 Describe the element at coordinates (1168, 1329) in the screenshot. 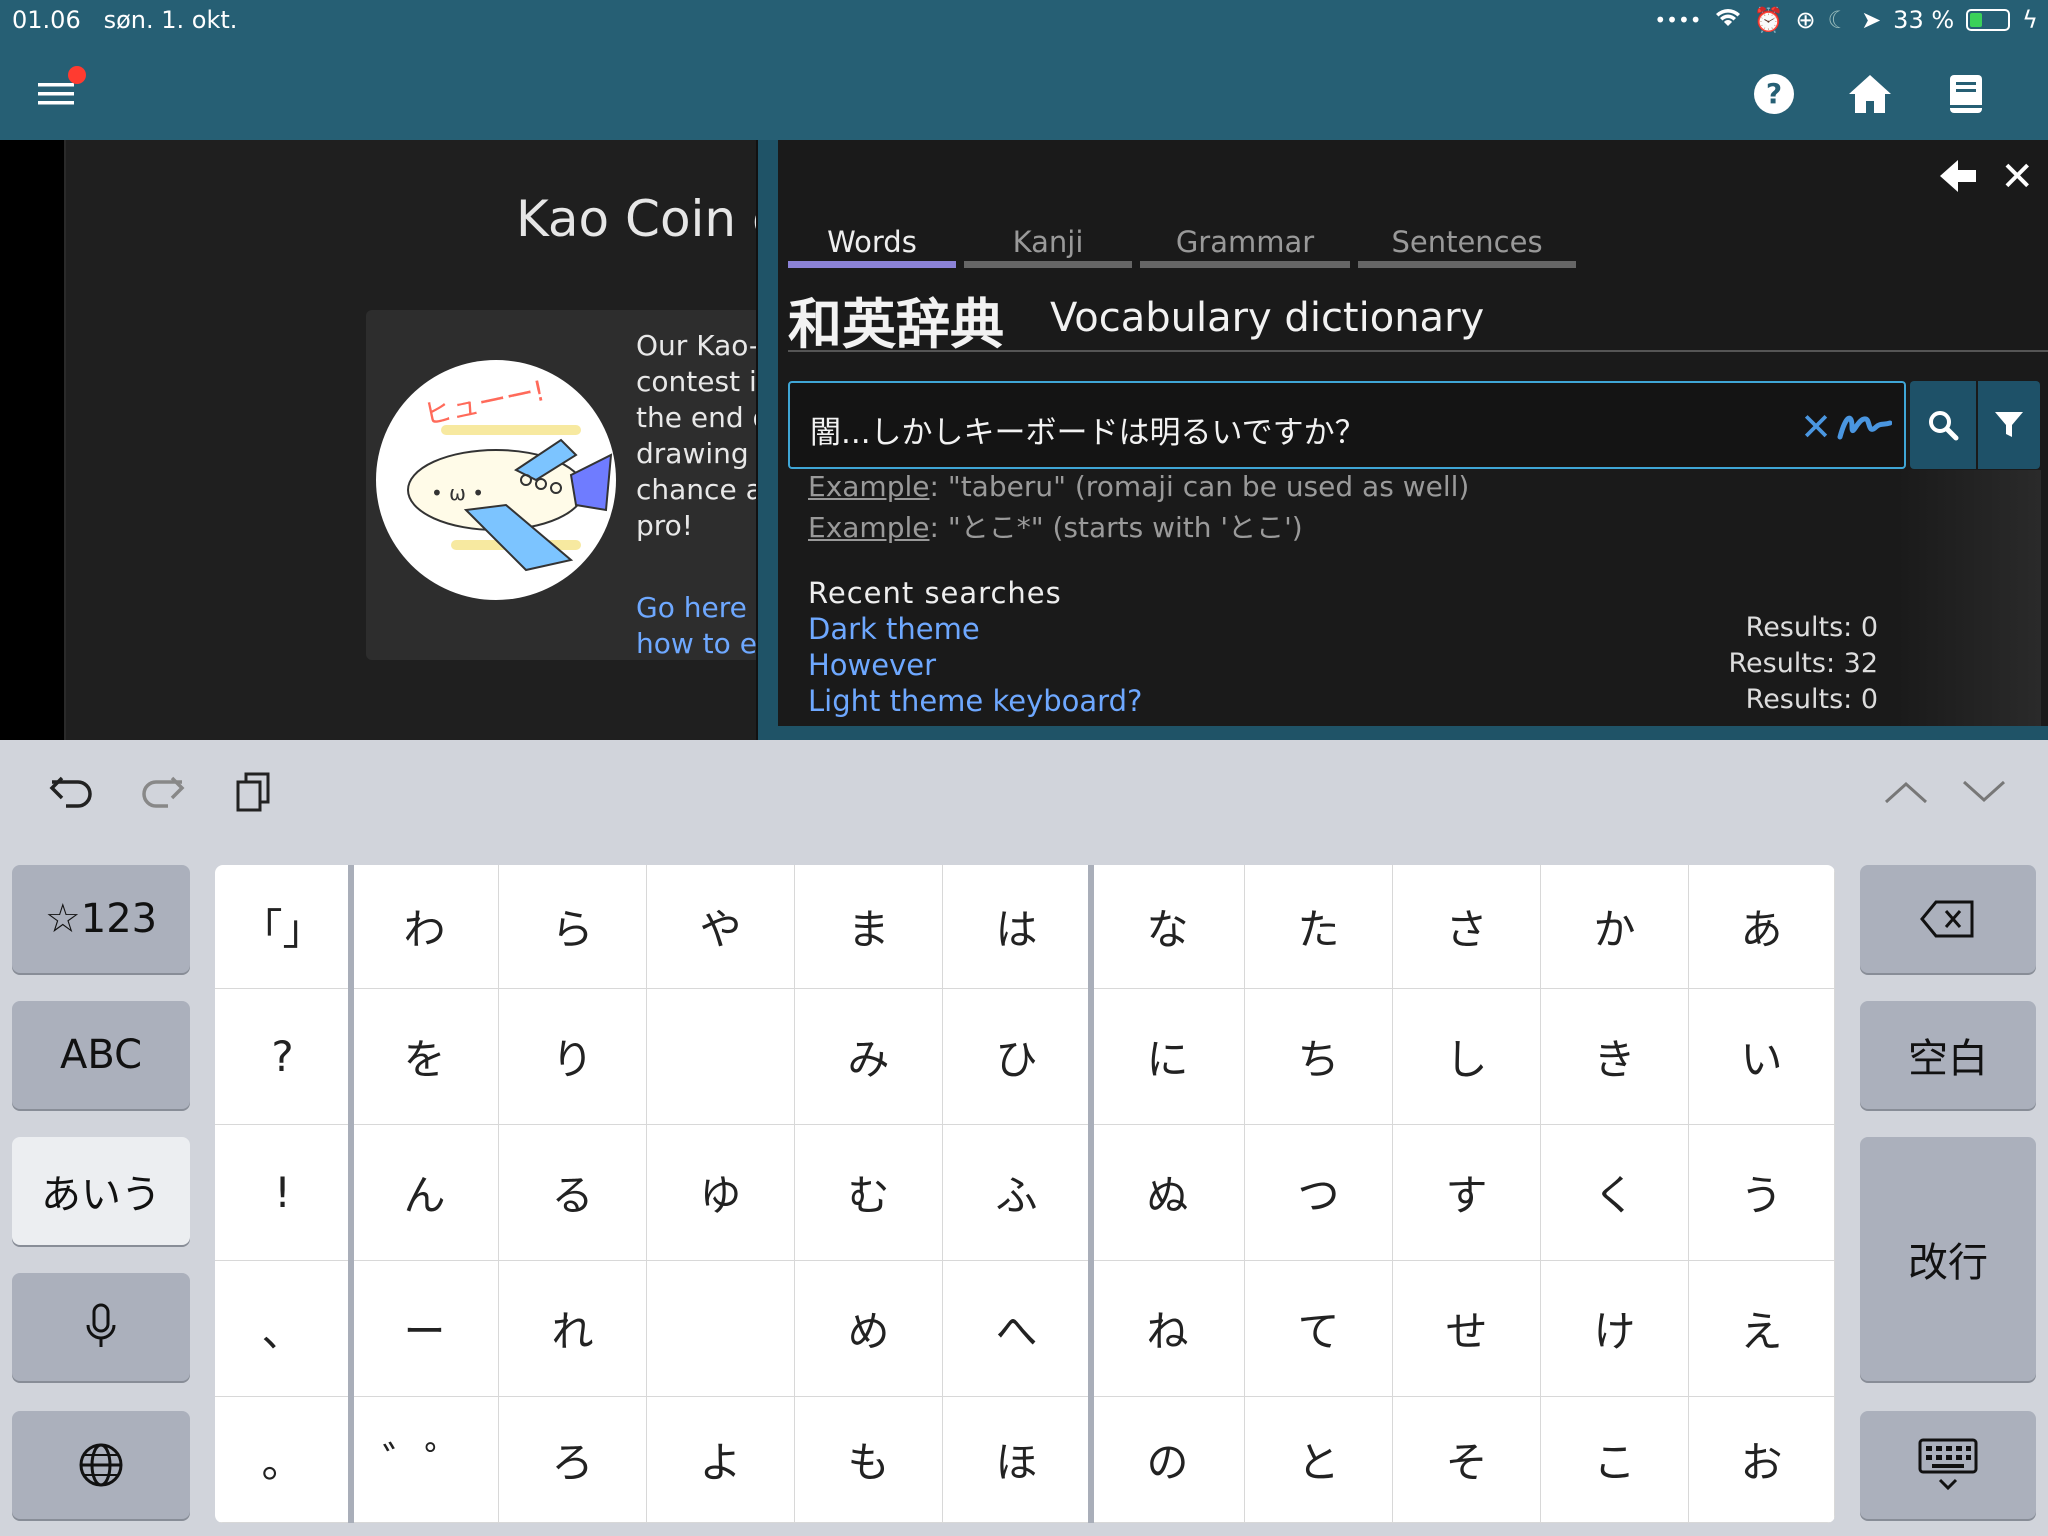

I see `kana-key: ね` at that location.